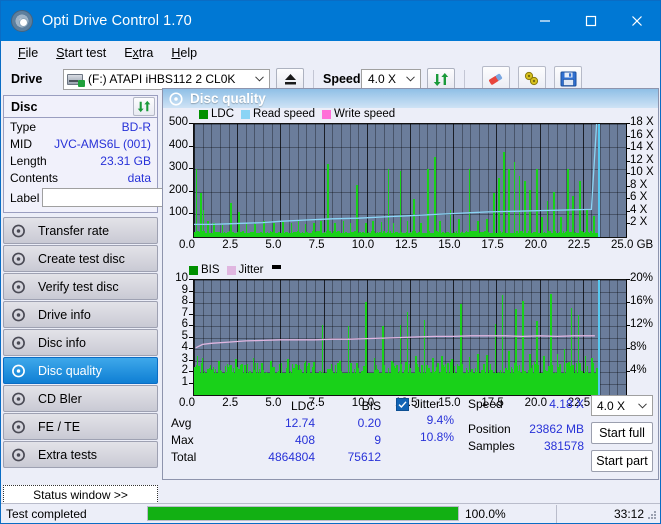  What do you see at coordinates (371, 406) in the screenshot?
I see `stats-header-bis: BIS` at bounding box center [371, 406].